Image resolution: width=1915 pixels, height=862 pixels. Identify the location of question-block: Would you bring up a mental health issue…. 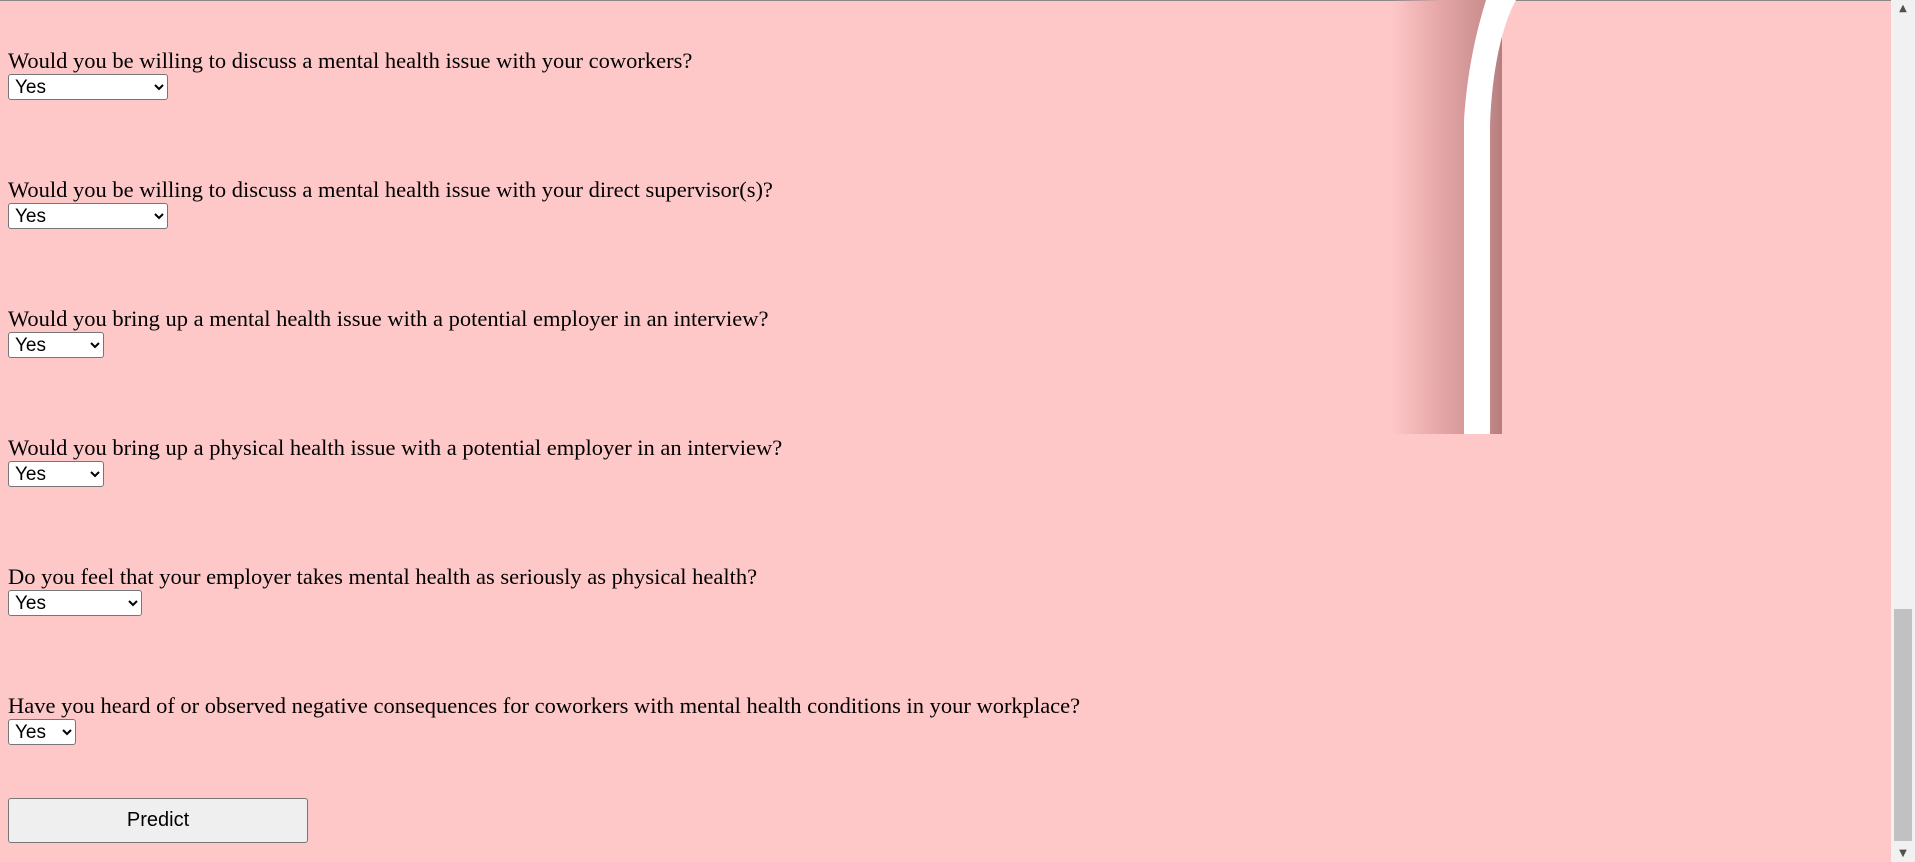
(388, 332).